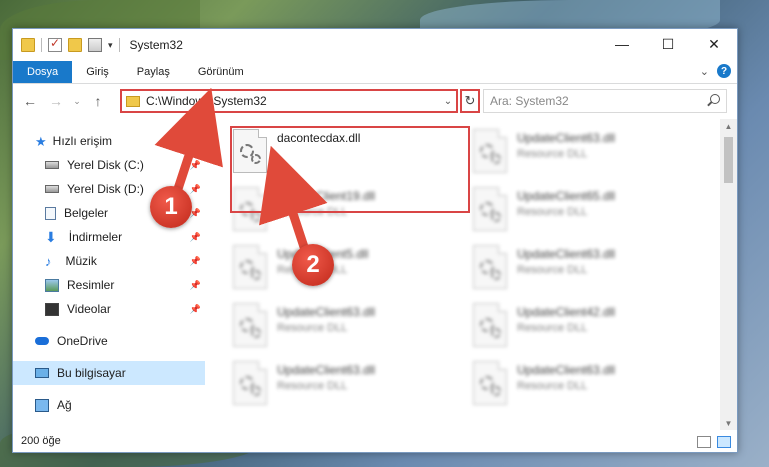 The width and height of the screenshot is (769, 467). I want to click on window-controls: — ☐ ✕, so click(668, 44).